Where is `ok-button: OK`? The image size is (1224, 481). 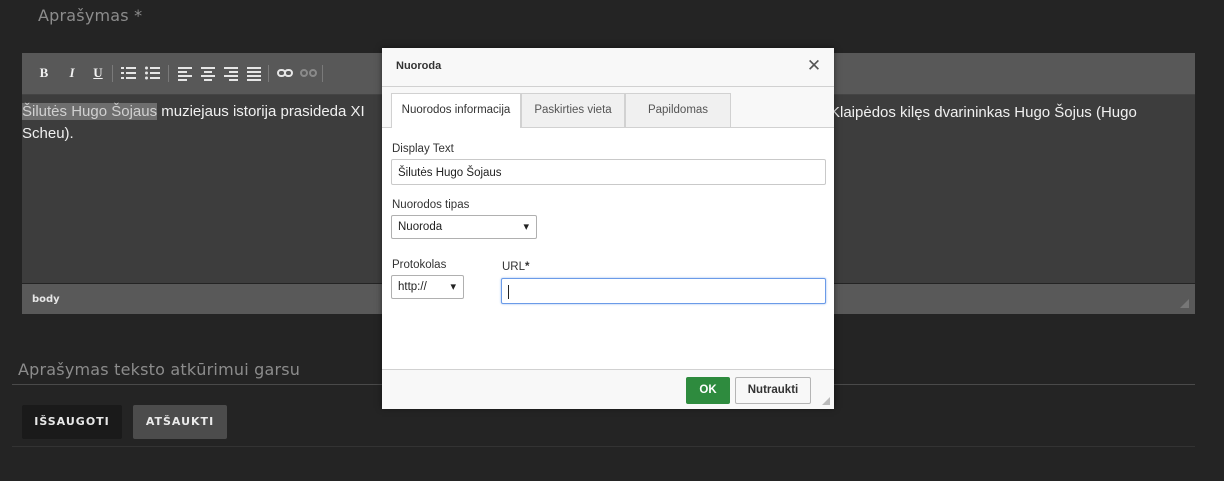
ok-button: OK is located at coordinates (708, 390).